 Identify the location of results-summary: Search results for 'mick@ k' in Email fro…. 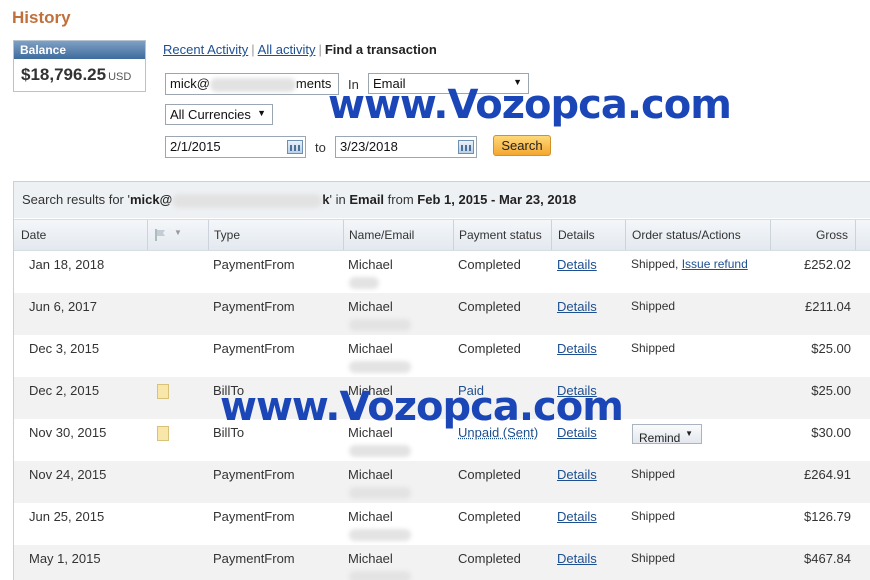
(442, 200).